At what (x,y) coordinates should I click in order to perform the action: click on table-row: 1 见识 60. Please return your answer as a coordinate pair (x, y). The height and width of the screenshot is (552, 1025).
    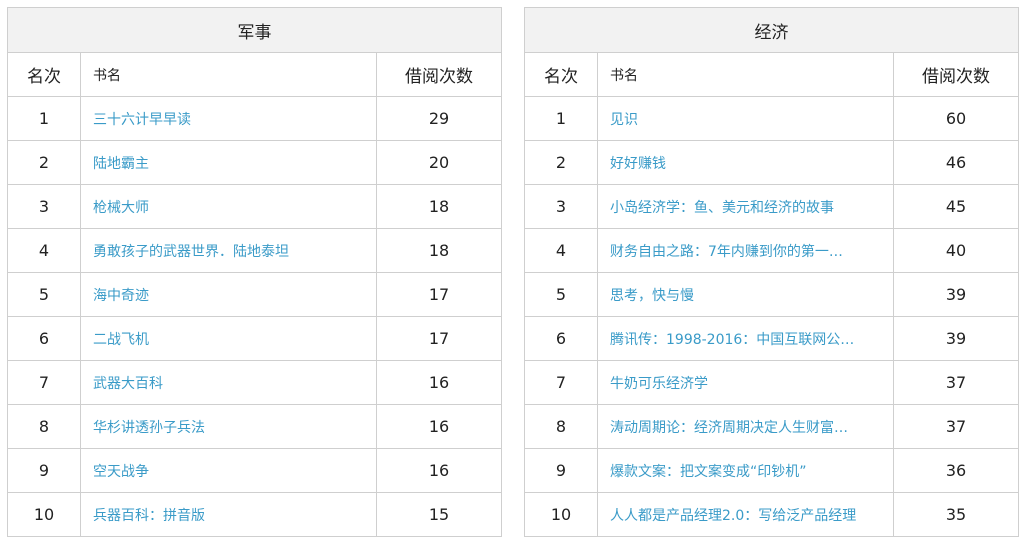
    Looking at the image, I should click on (772, 118).